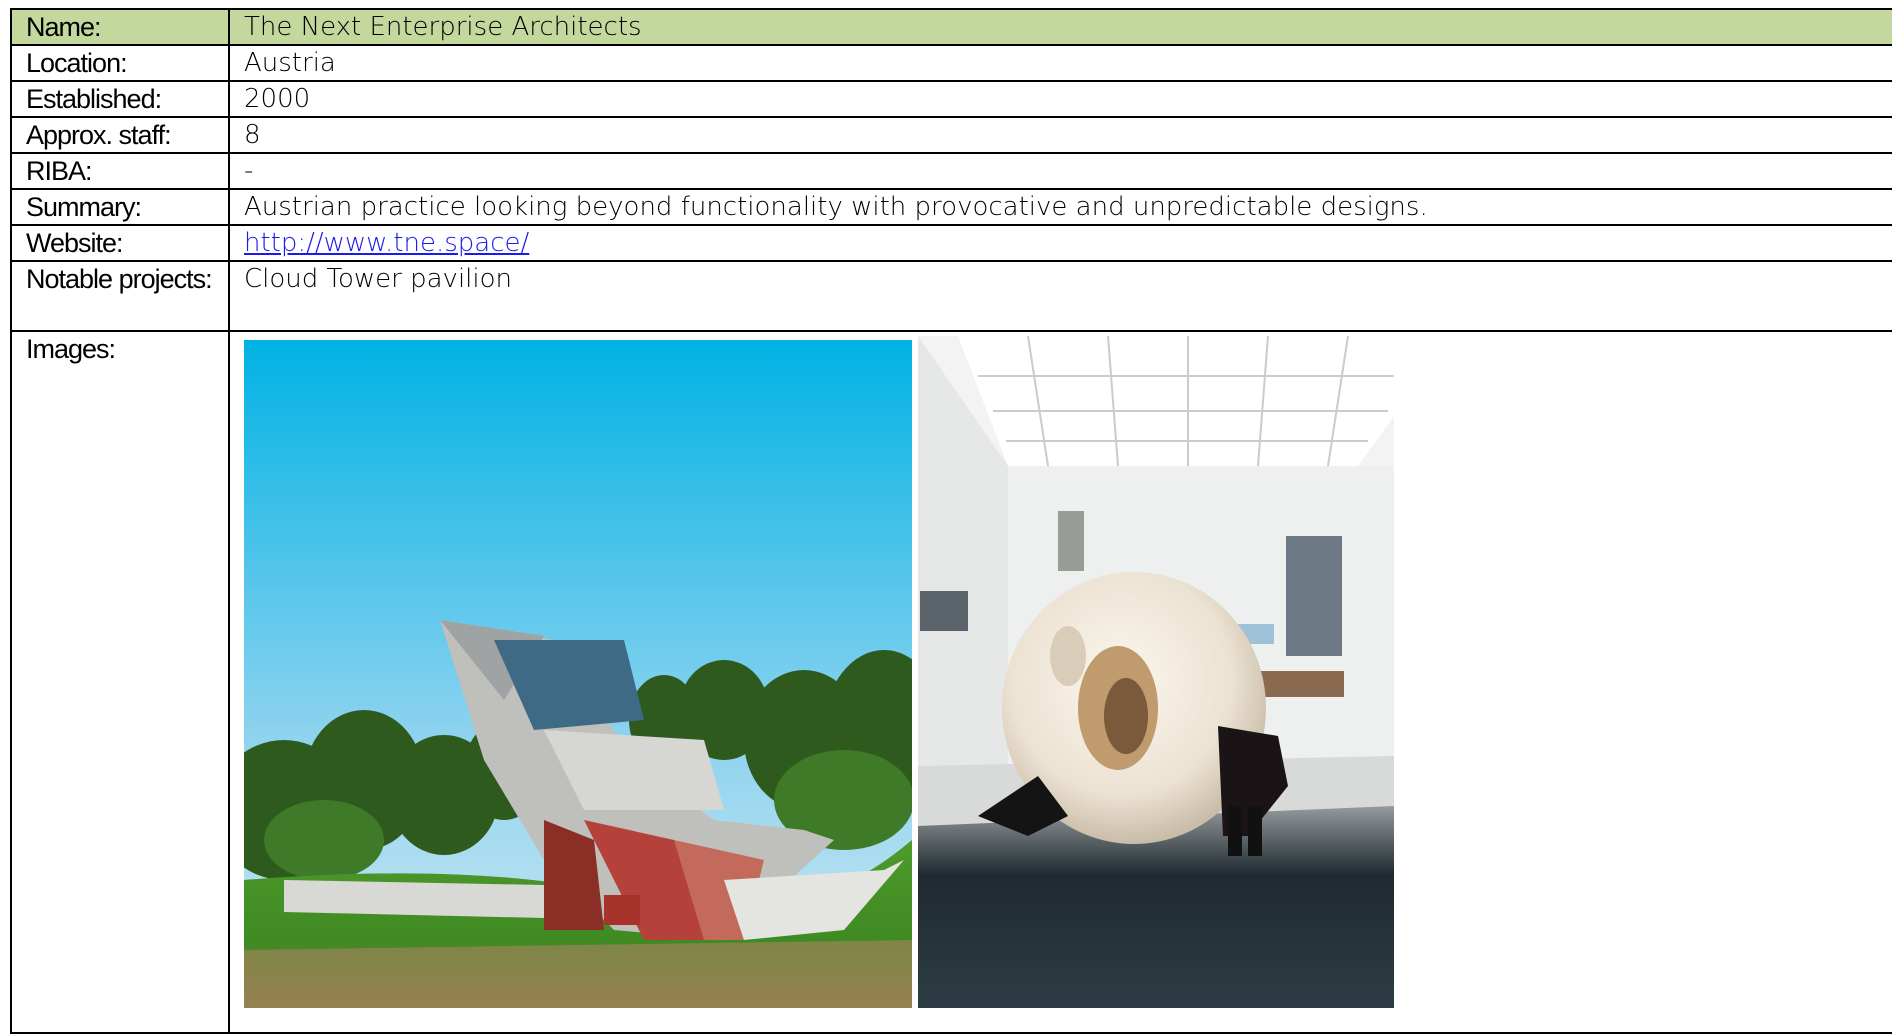 The width and height of the screenshot is (1892, 1034). What do you see at coordinates (120, 243) in the screenshot?
I see `website-label: Website:` at bounding box center [120, 243].